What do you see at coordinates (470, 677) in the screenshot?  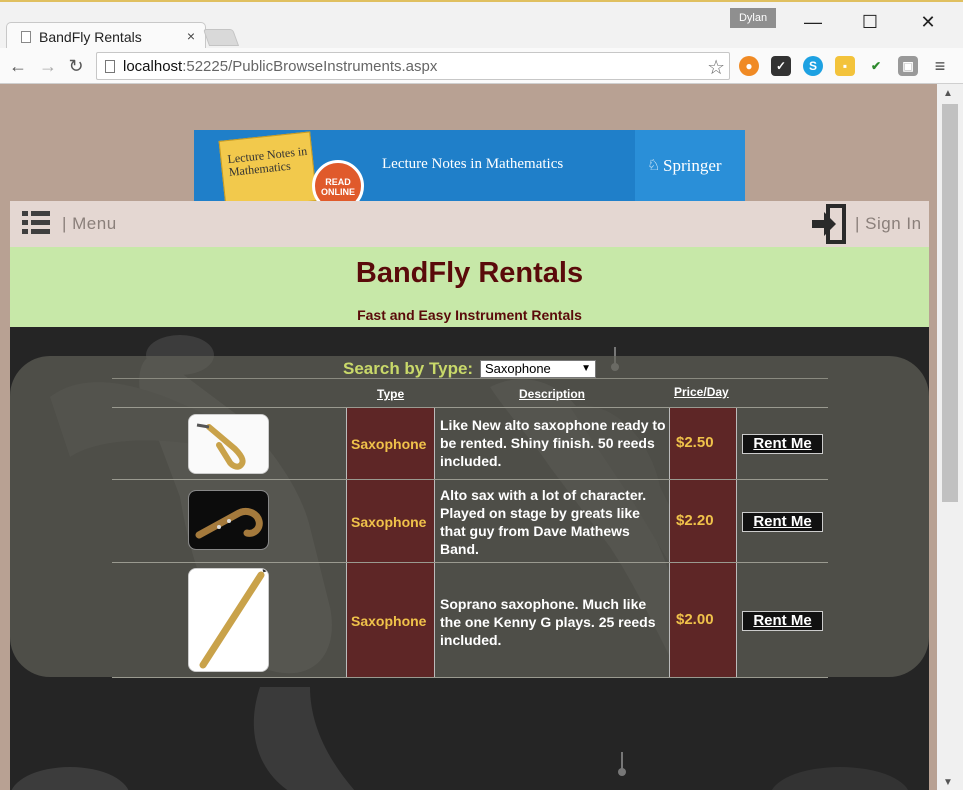 I see `grid-bottom-border` at bounding box center [470, 677].